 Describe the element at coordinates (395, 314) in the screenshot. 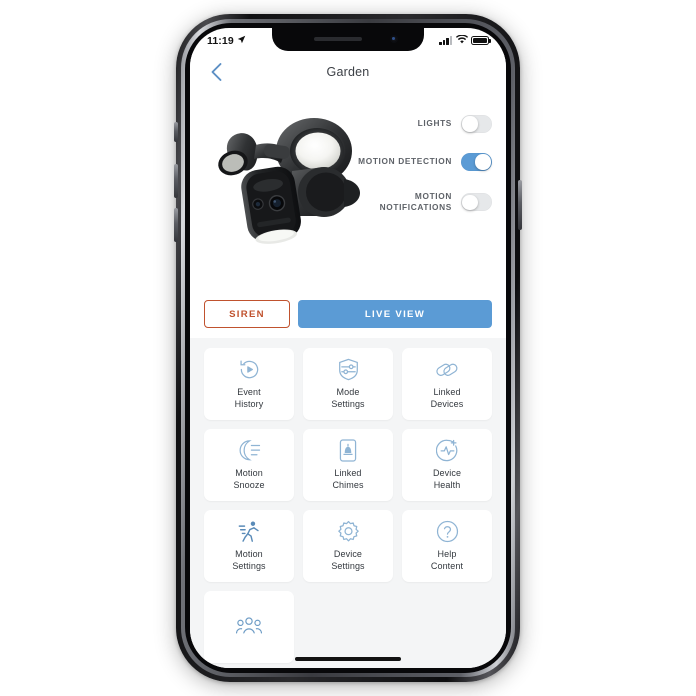

I see `live-view-button: LIVE VIEW` at that location.